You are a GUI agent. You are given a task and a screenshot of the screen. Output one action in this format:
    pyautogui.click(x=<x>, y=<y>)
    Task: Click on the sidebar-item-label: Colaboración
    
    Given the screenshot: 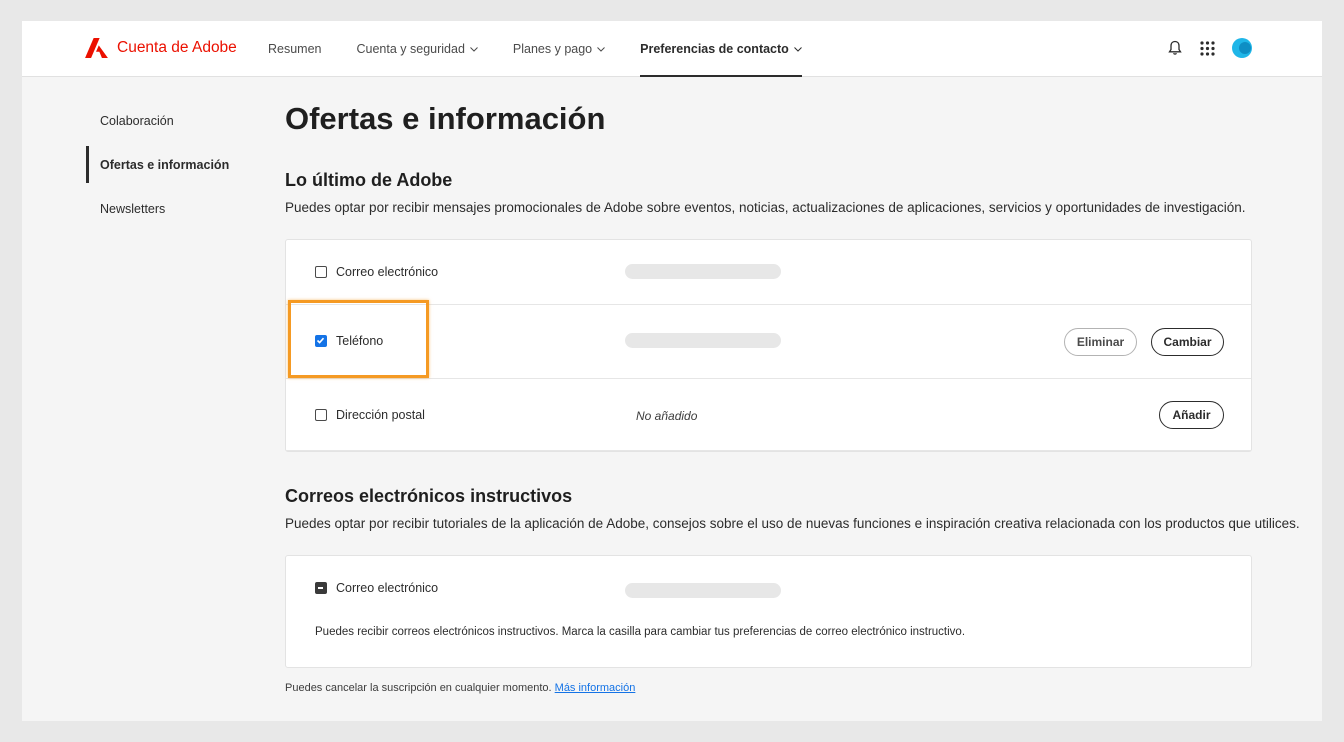 What is the action you would take?
    pyautogui.click(x=137, y=120)
    